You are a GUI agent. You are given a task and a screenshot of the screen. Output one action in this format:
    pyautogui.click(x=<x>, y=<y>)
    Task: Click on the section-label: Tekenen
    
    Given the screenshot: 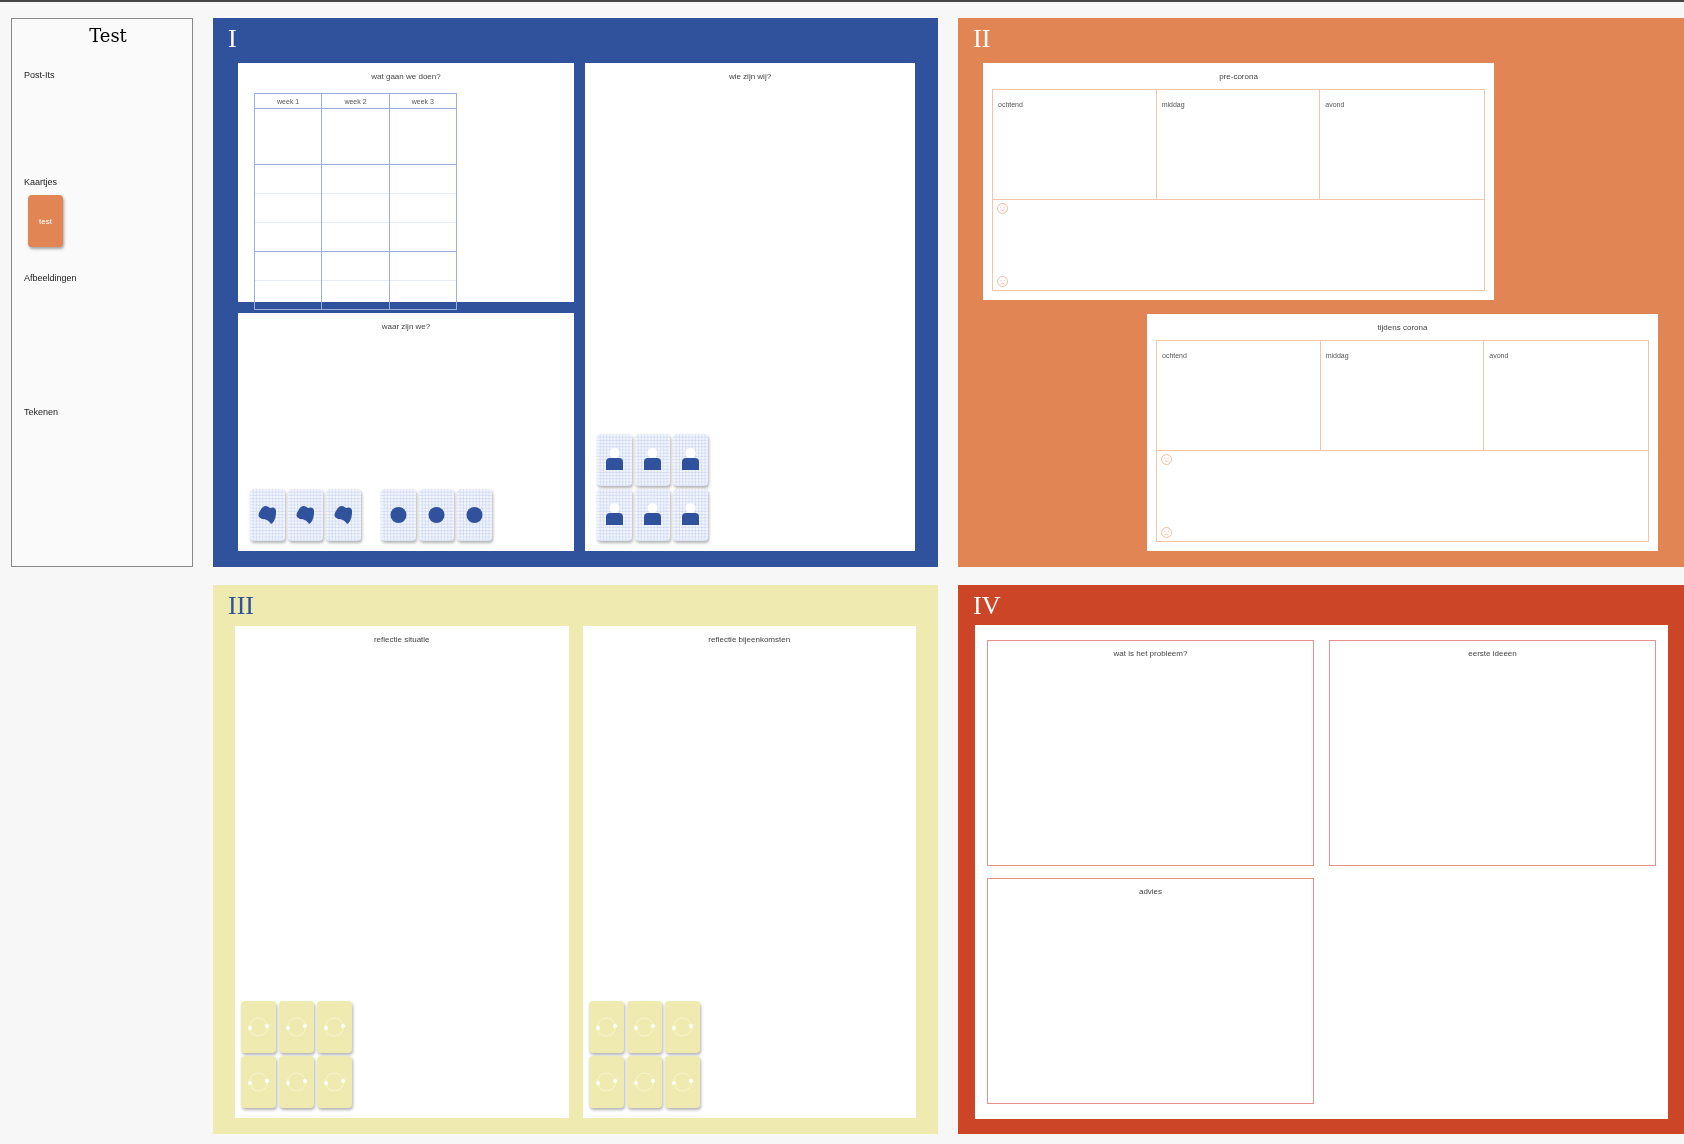 What is the action you would take?
    pyautogui.click(x=42, y=412)
    